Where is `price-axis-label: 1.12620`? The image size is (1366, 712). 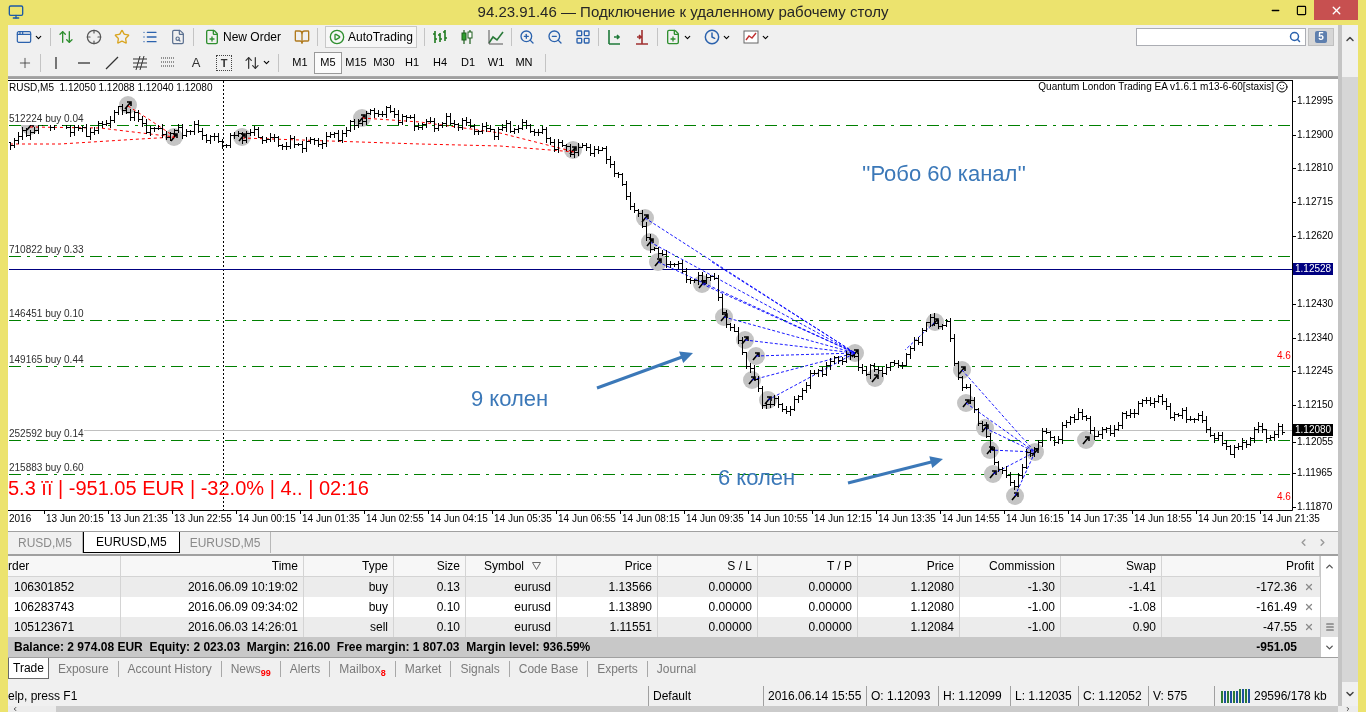 price-axis-label: 1.12620 is located at coordinates (1315, 236).